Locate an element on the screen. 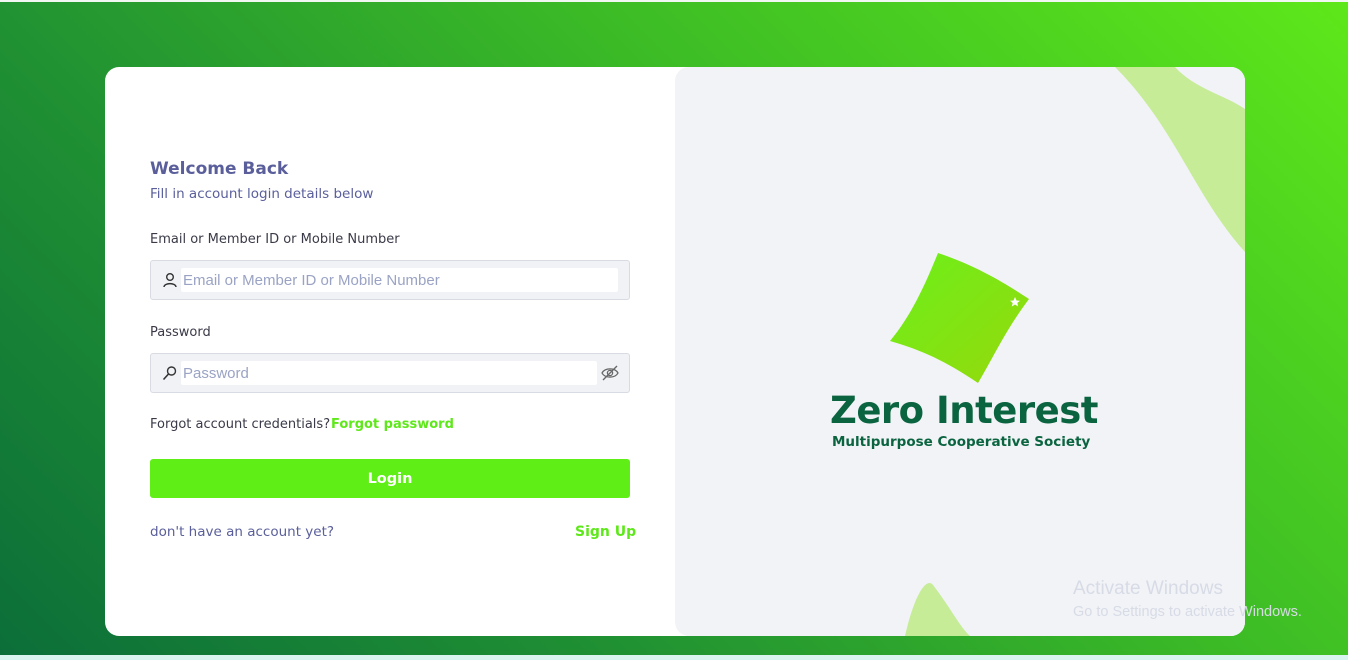 This screenshot has height=660, width=1348. password-field-wrapper is located at coordinates (390, 373).